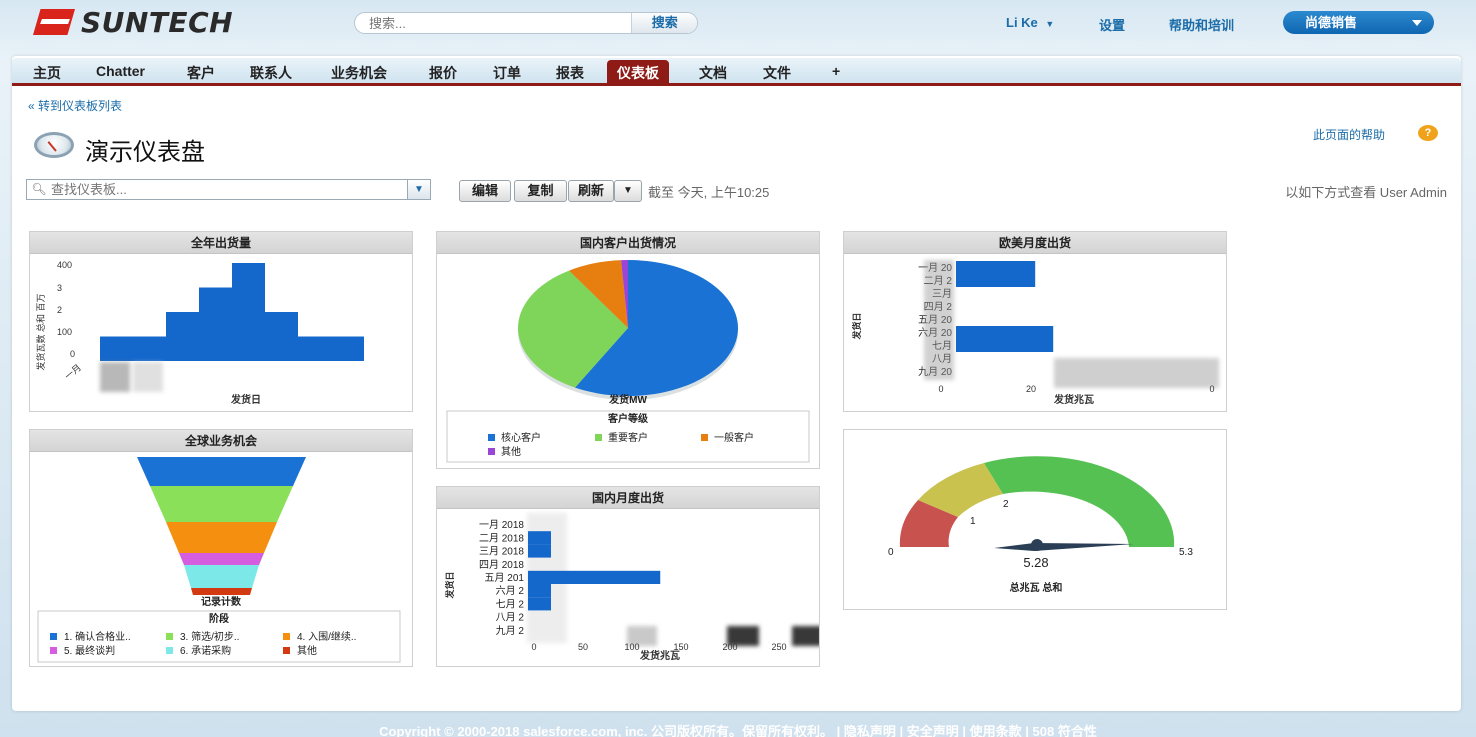 This screenshot has width=1476, height=737. I want to click on help-training-link: 帮助和培训, so click(1201, 24).